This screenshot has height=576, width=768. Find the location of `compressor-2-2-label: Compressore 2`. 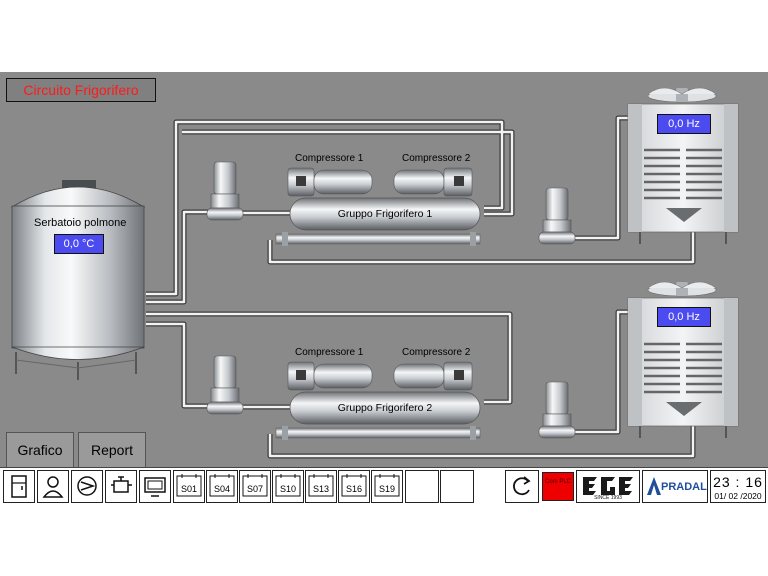

compressor-2-2-label: Compressore 2 is located at coordinates (436, 352).